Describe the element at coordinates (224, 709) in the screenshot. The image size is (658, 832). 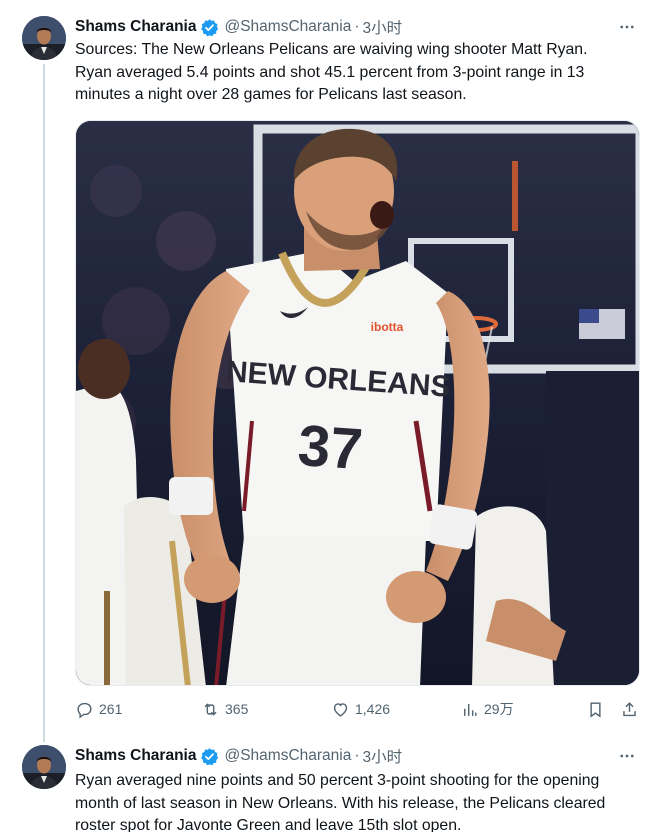
I see `retweet-button: 365` at that location.